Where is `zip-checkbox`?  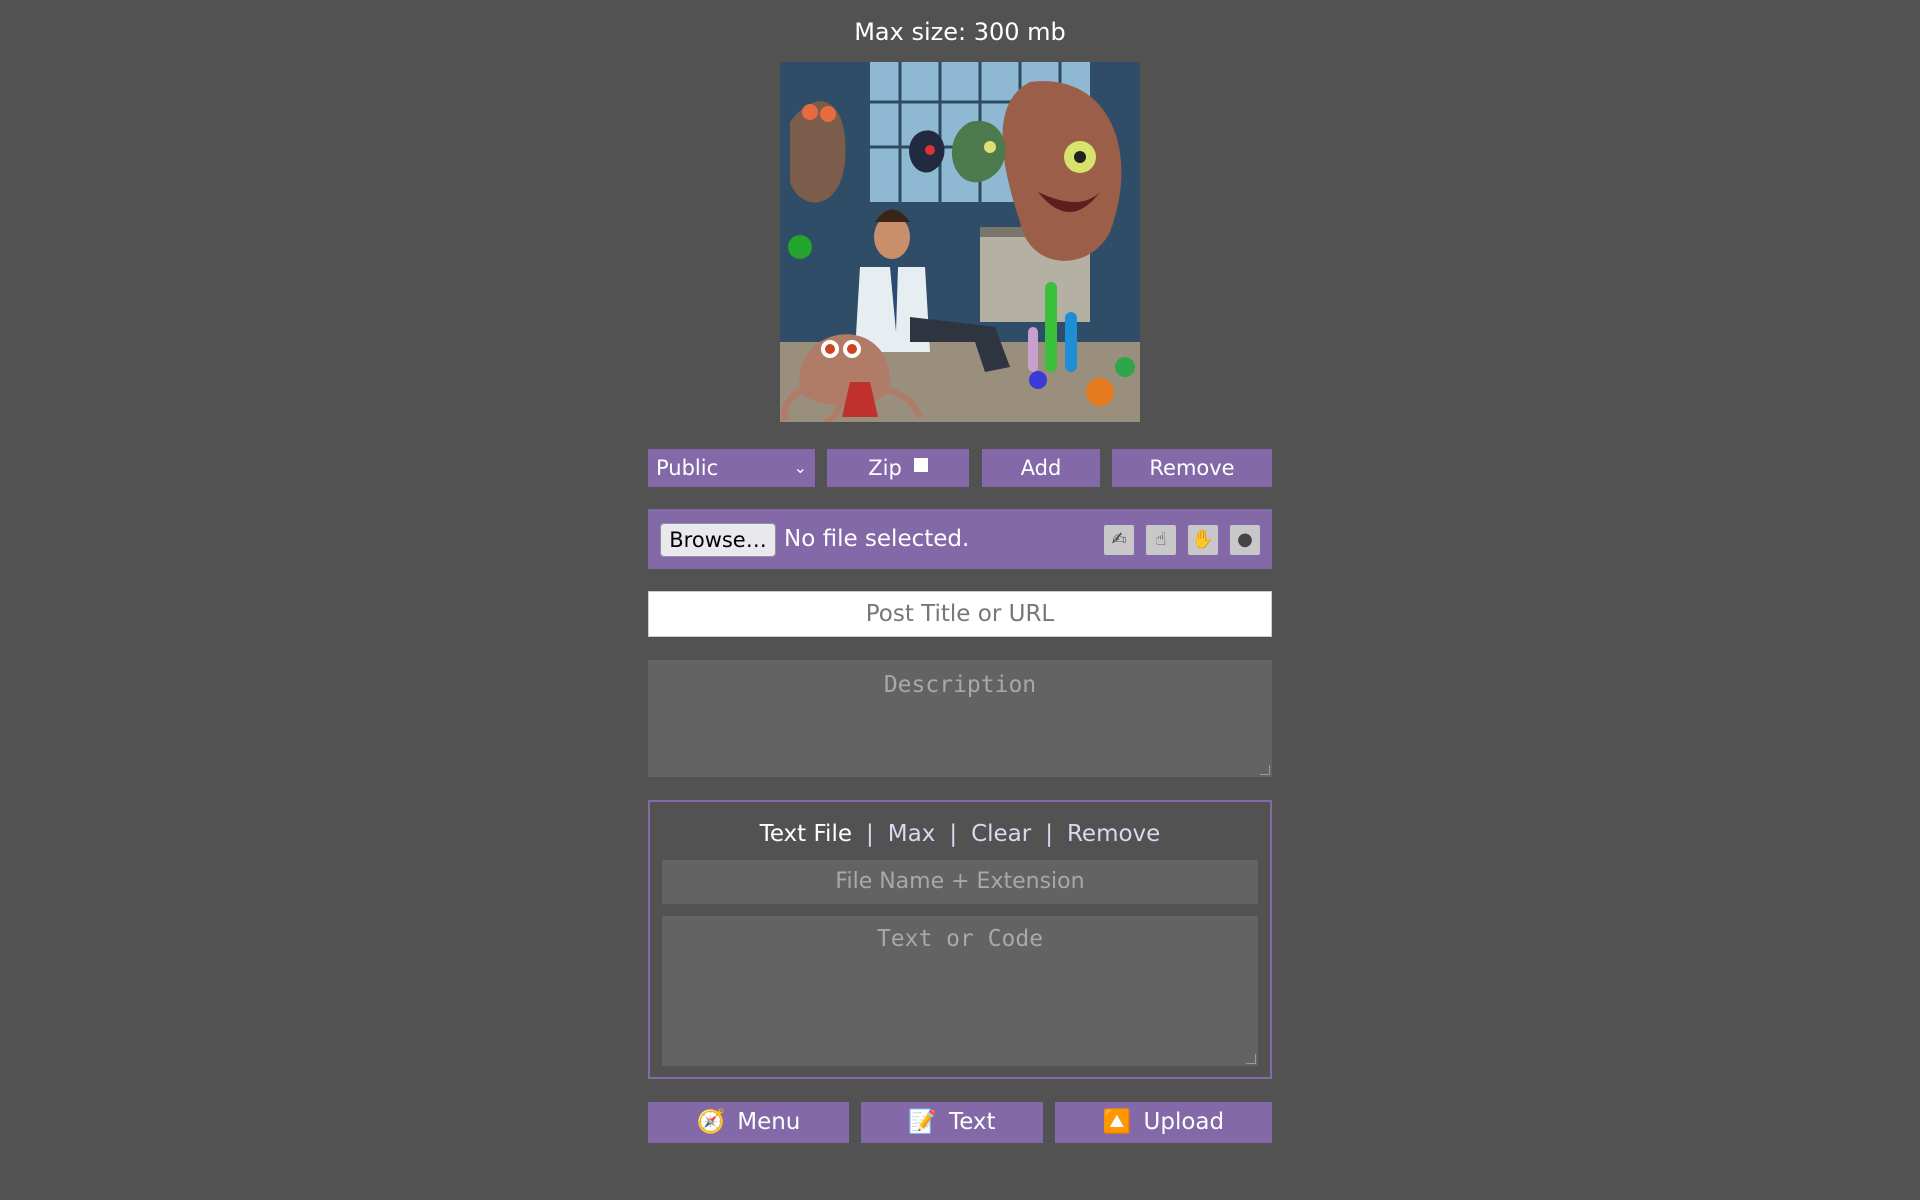
zip-checkbox is located at coordinates (920, 465).